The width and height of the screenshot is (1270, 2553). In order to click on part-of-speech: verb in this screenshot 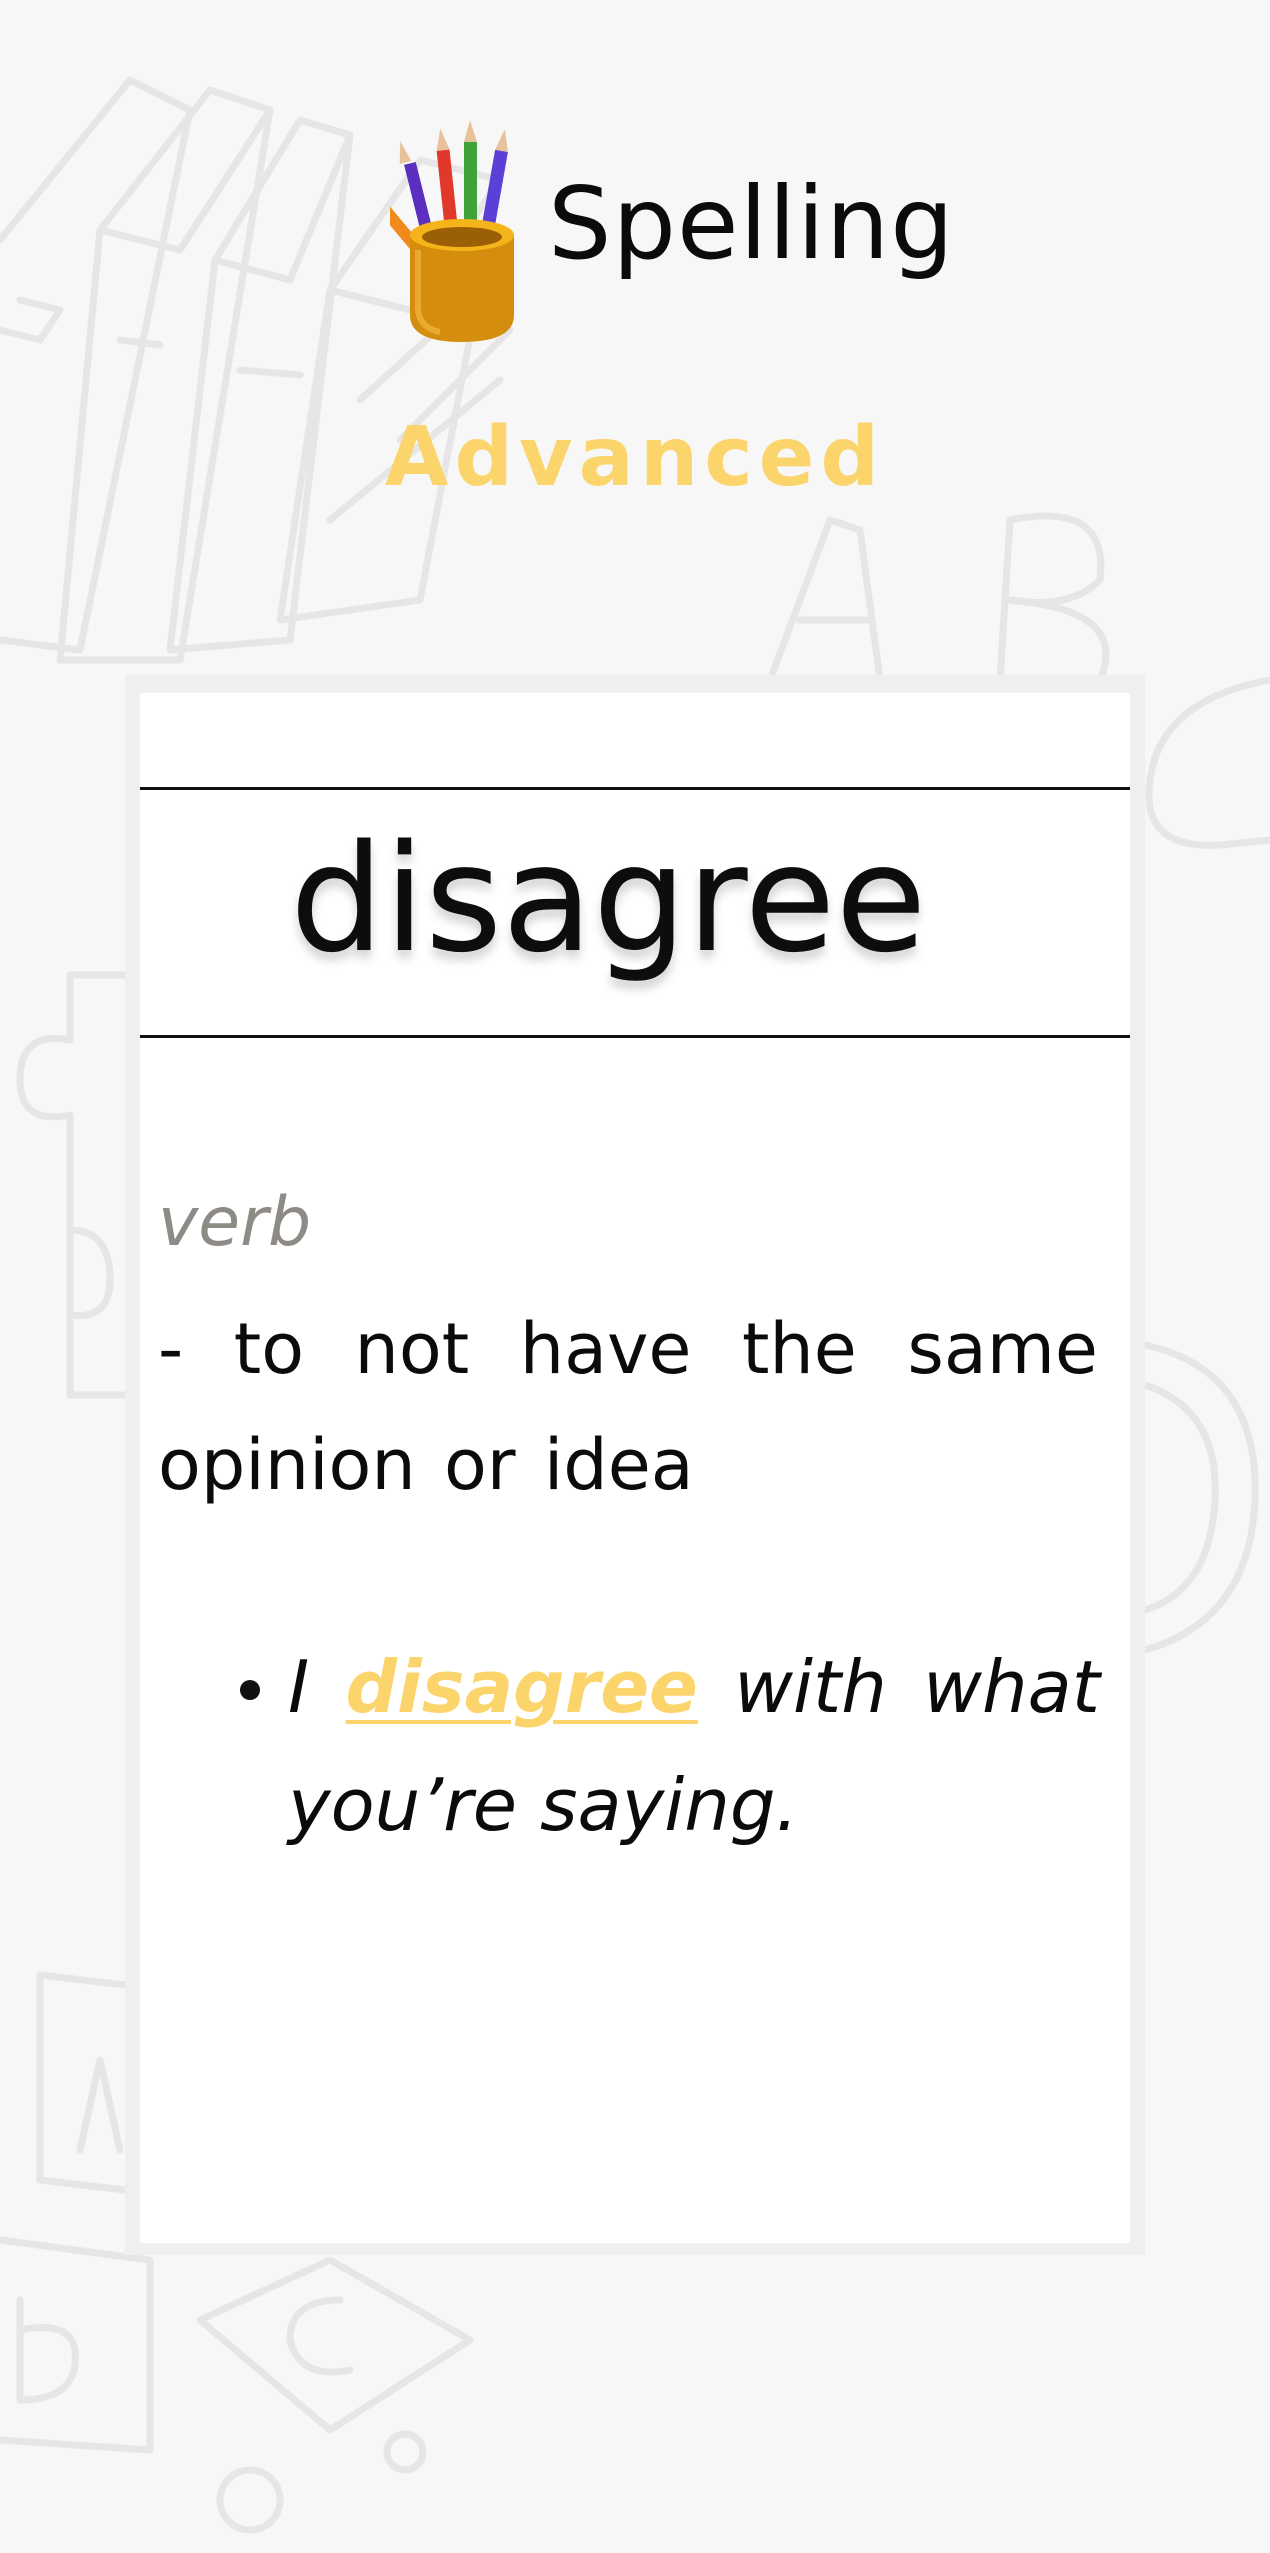, I will do `click(235, 1222)`.